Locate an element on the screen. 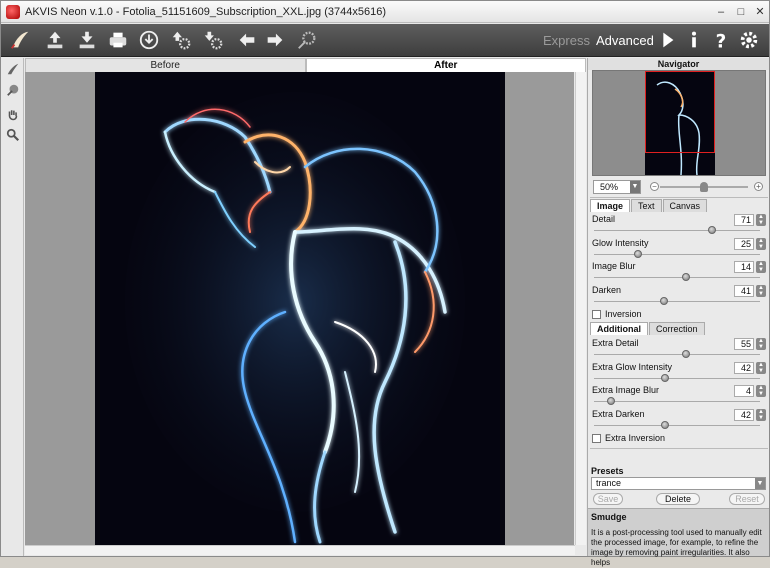 This screenshot has width=770, height=568. app-logo-icon is located at coordinates (13, 11).